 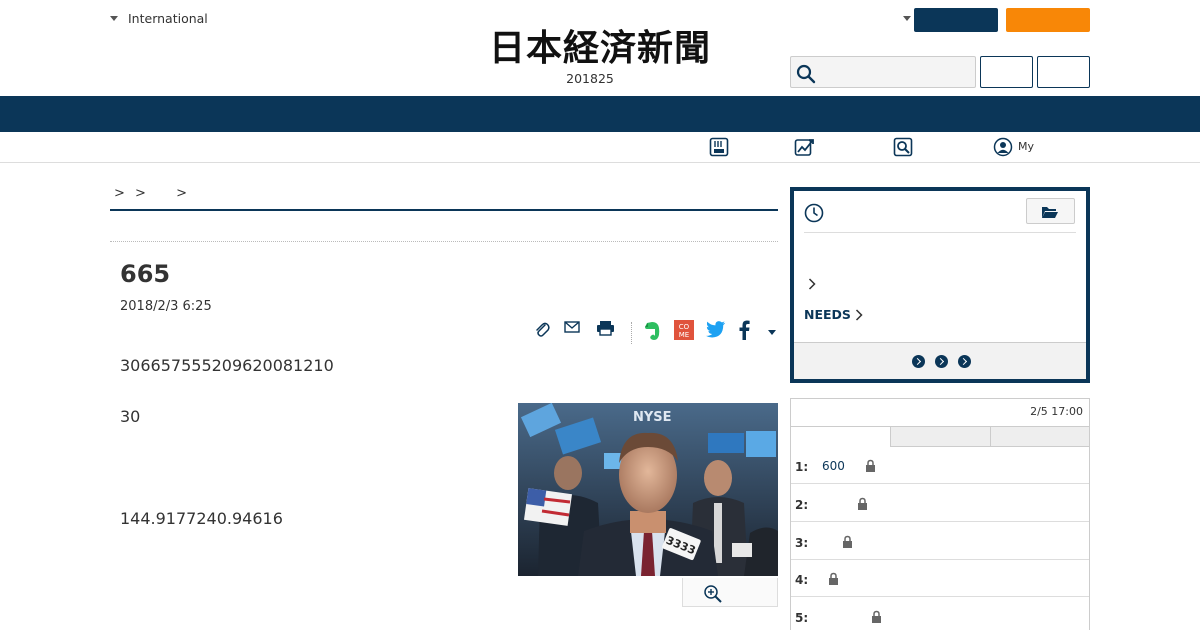 I want to click on ranking-row: 1: 600, so click(x=940, y=465).